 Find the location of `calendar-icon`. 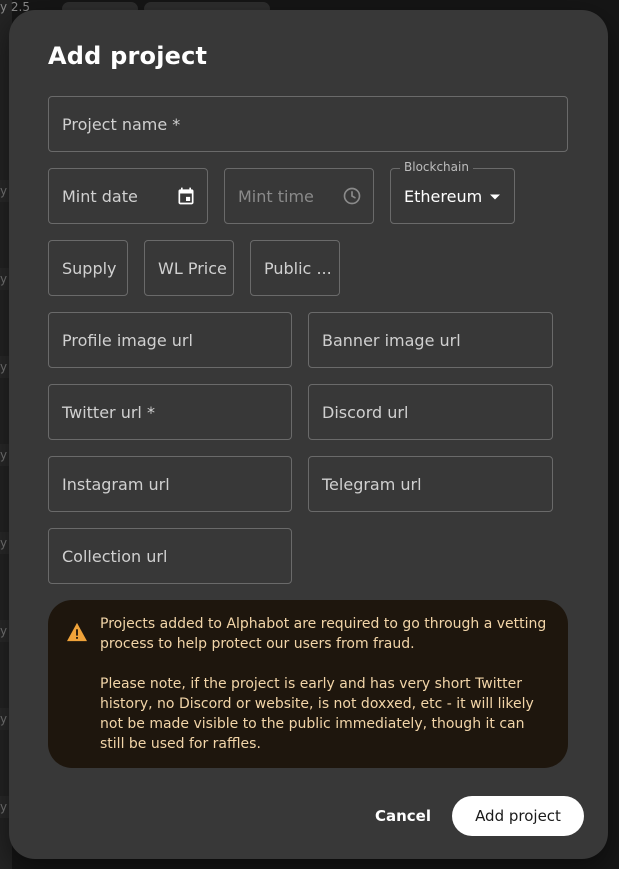

calendar-icon is located at coordinates (186, 196).